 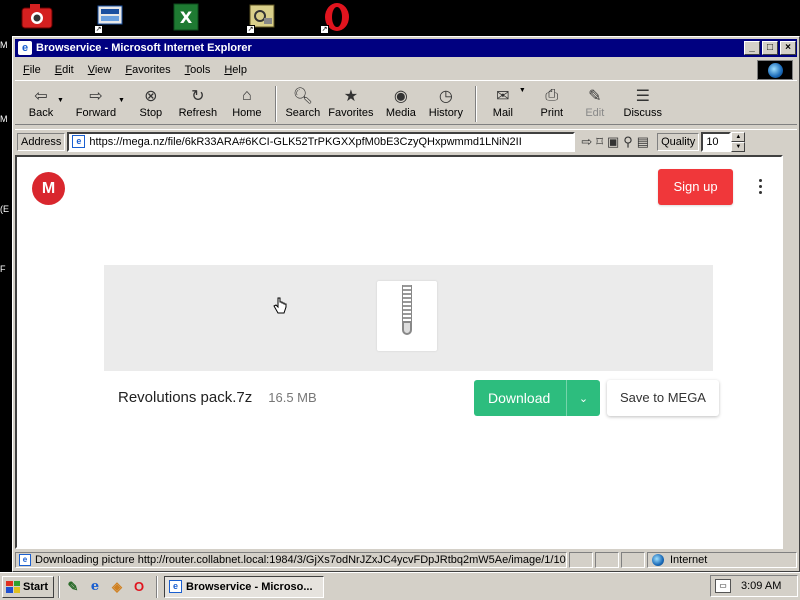 I want to click on svg-text: X, so click(x=186, y=17).